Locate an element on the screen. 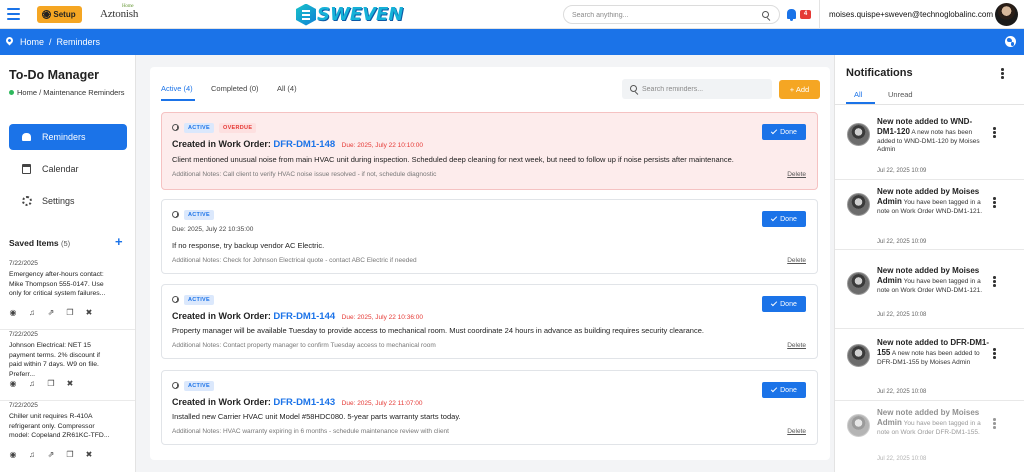 Image resolution: width=1024 pixels, height=472 pixels. saved-items-heading: Saved Items (5) is located at coordinates (39, 243).